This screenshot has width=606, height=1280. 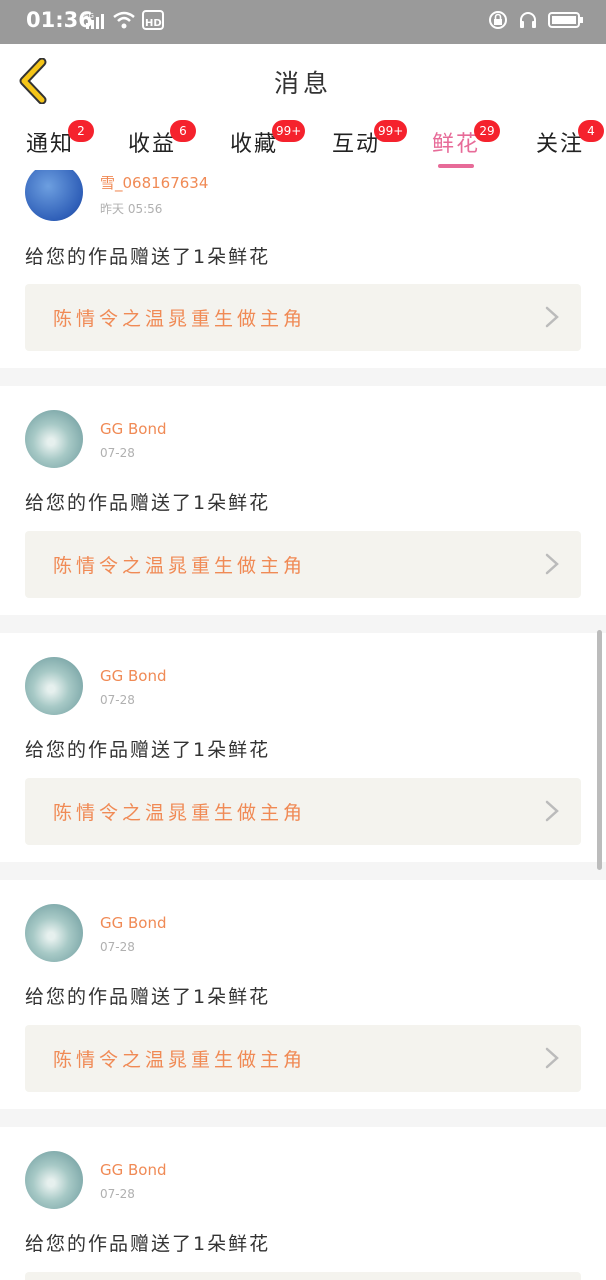 I want to click on scrollbar, so click(x=599, y=750).